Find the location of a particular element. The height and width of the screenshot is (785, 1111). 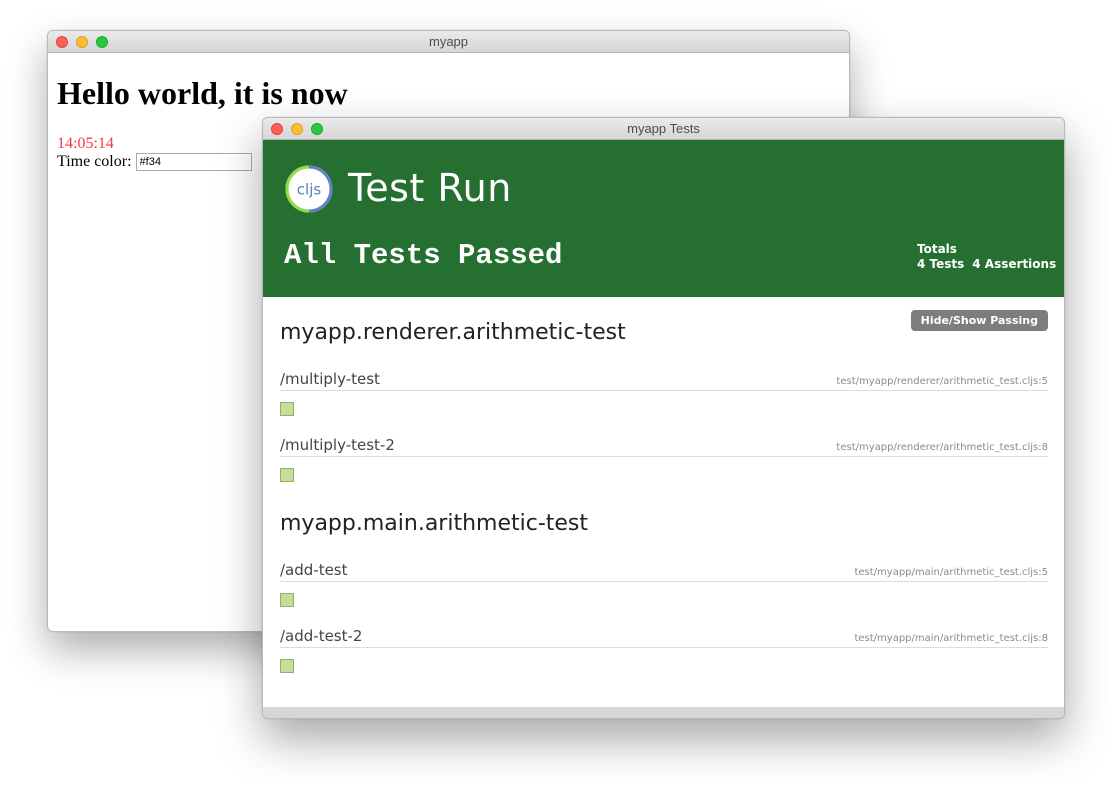

horizontal-scrollbar is located at coordinates (663, 712).